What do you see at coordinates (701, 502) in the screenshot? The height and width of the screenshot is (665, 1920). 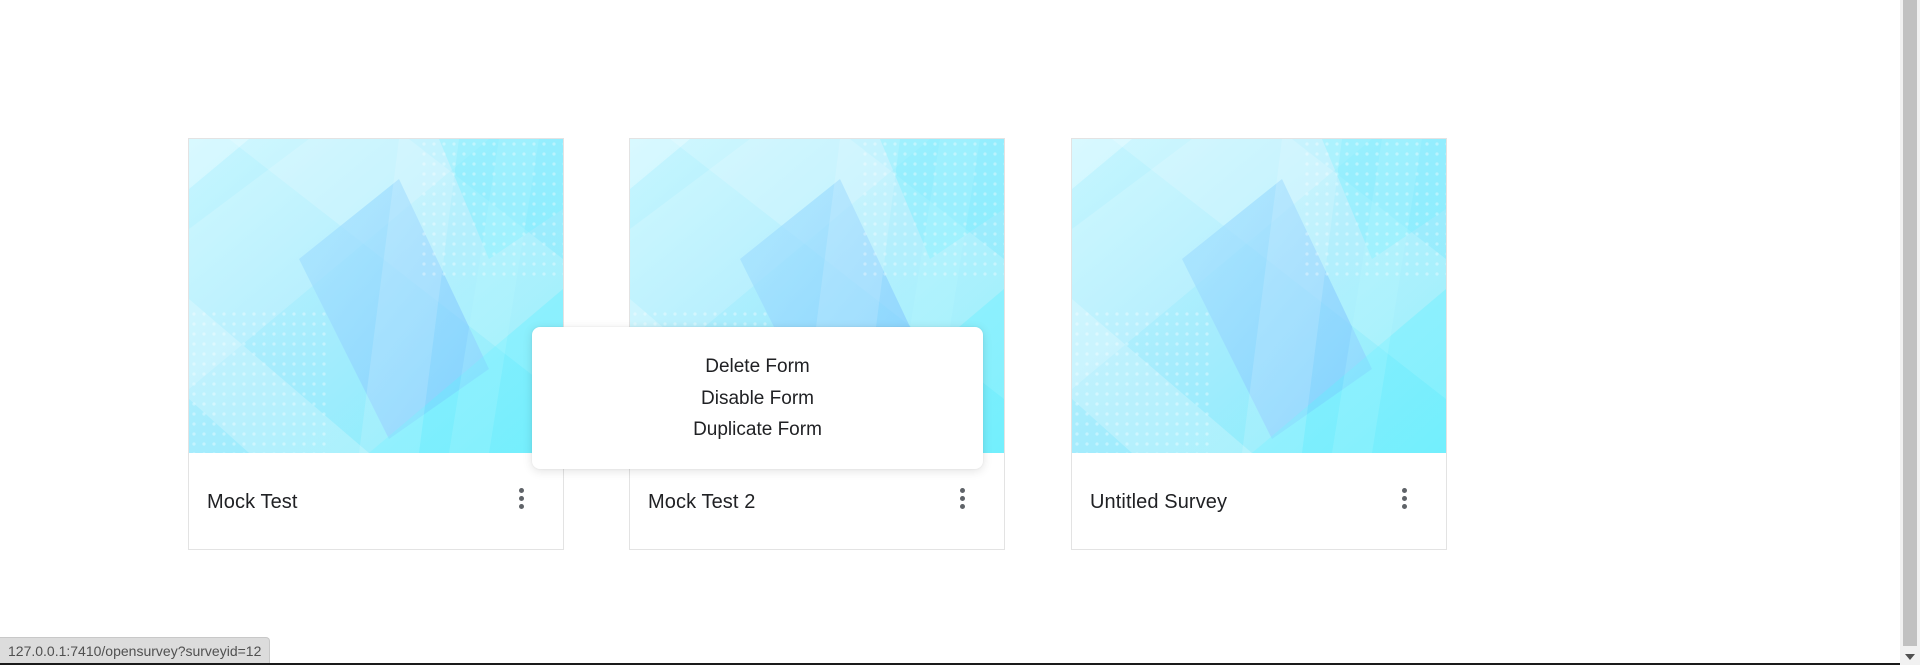 I see `card-title: Mock Test 2` at bounding box center [701, 502].